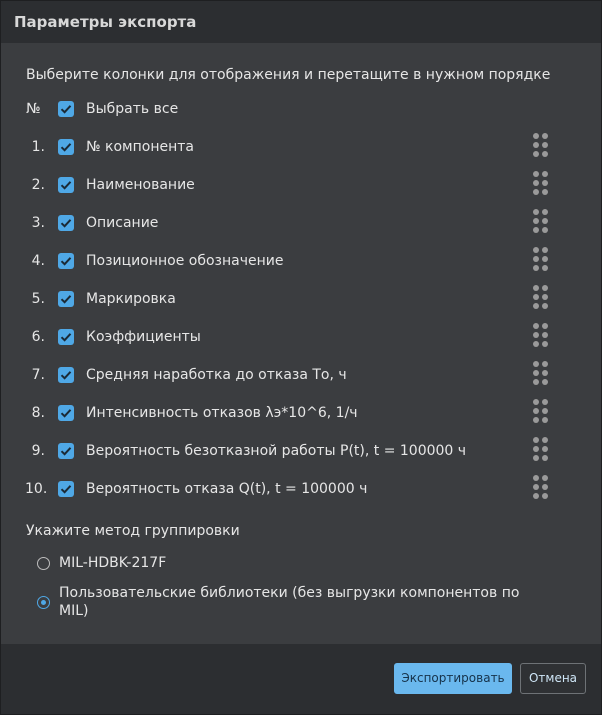  I want to click on row-number: 9., so click(38, 451).